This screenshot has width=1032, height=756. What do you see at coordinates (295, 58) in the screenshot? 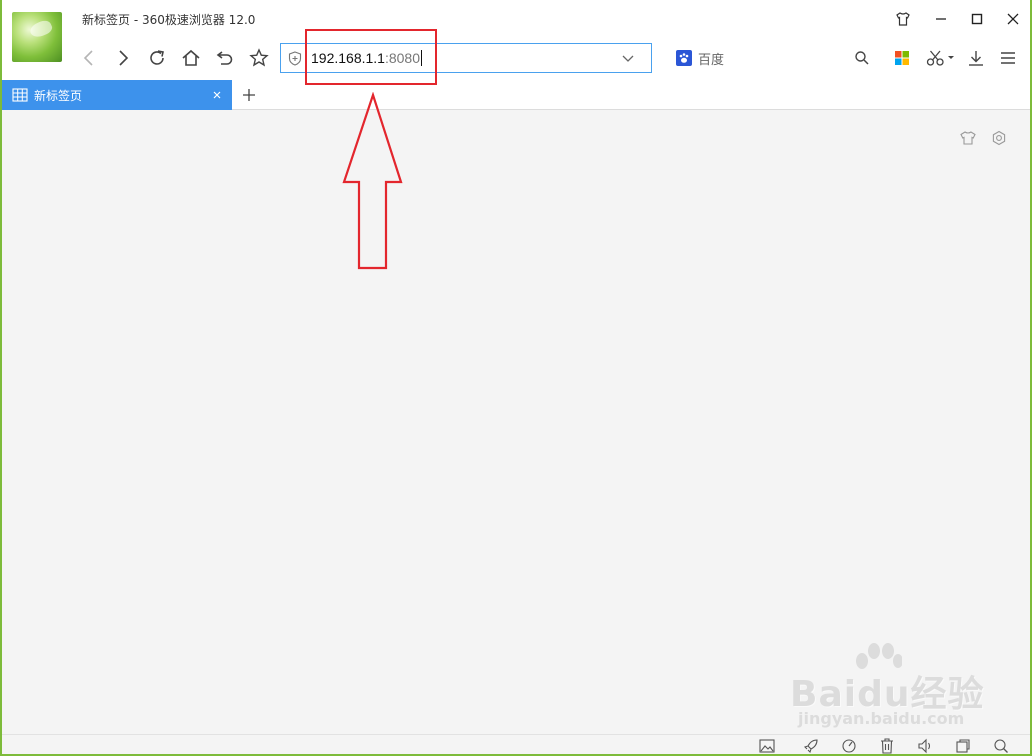
I see `security-shield-icon` at bounding box center [295, 58].